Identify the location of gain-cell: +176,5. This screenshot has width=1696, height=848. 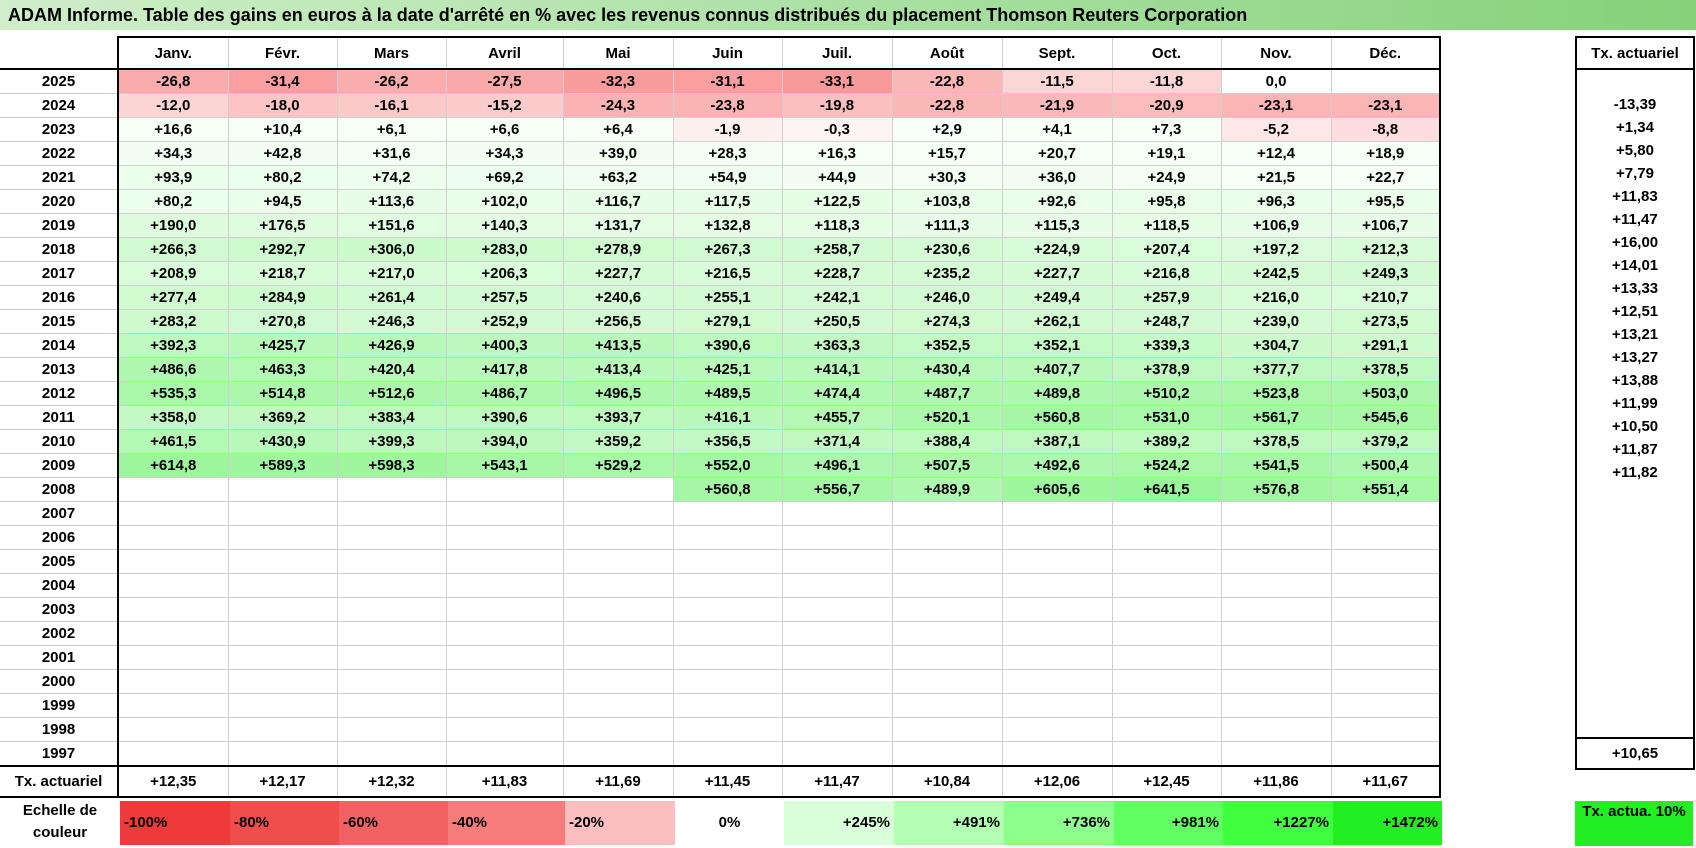
(282, 225).